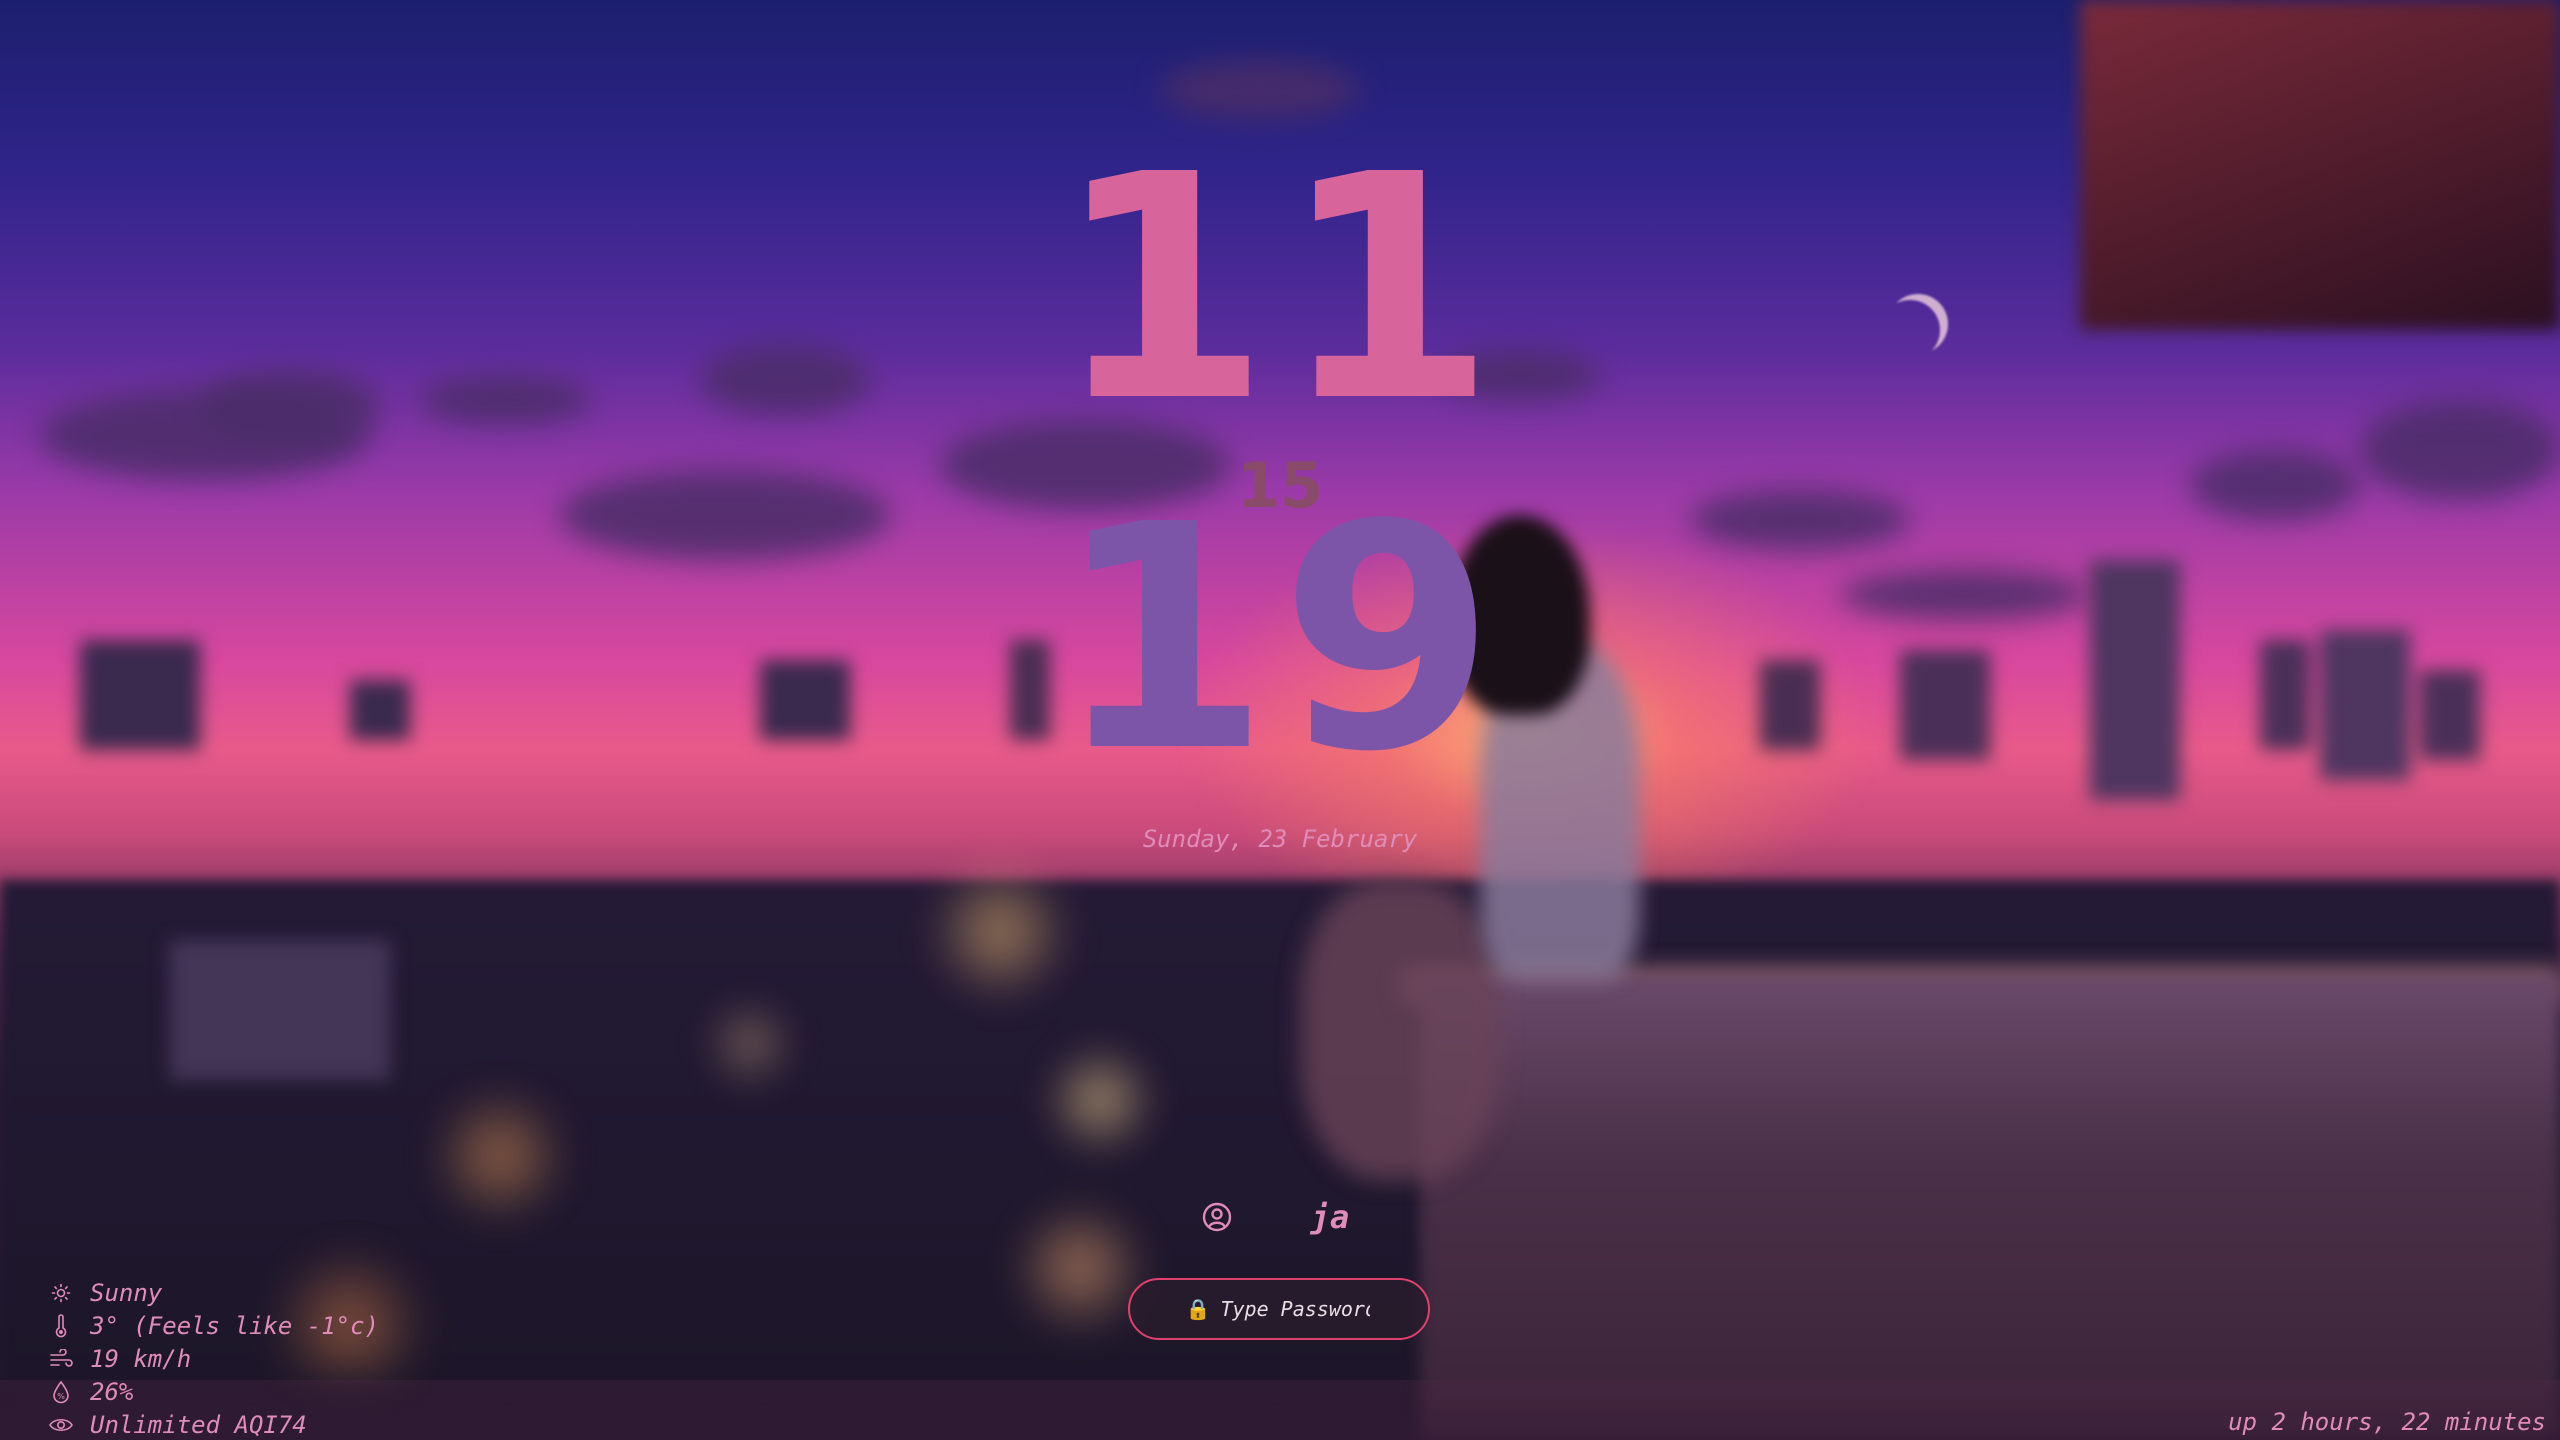  I want to click on weather-wind: 19 km/h, so click(141, 1358).